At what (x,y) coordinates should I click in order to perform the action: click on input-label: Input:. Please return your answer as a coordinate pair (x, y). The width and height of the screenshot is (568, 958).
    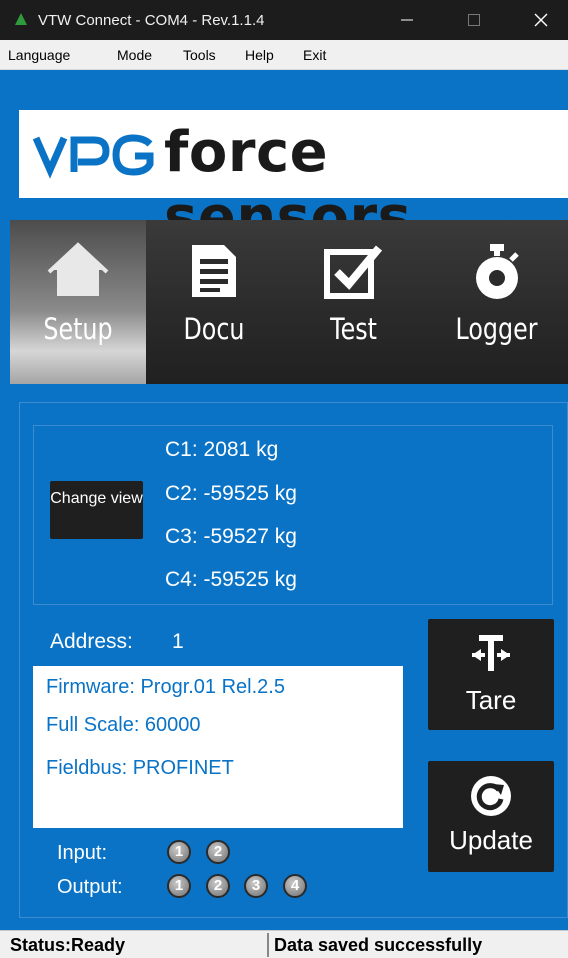
    Looking at the image, I should click on (82, 853).